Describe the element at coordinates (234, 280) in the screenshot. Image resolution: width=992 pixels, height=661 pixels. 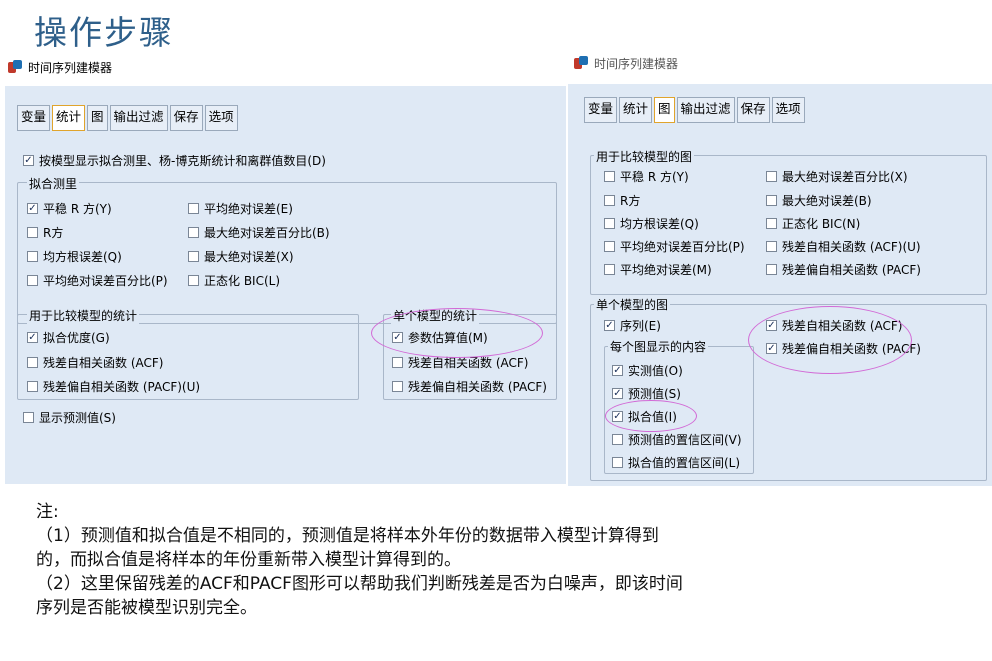
I see `fit-item-bic: 正态化 BIC(L)` at that location.